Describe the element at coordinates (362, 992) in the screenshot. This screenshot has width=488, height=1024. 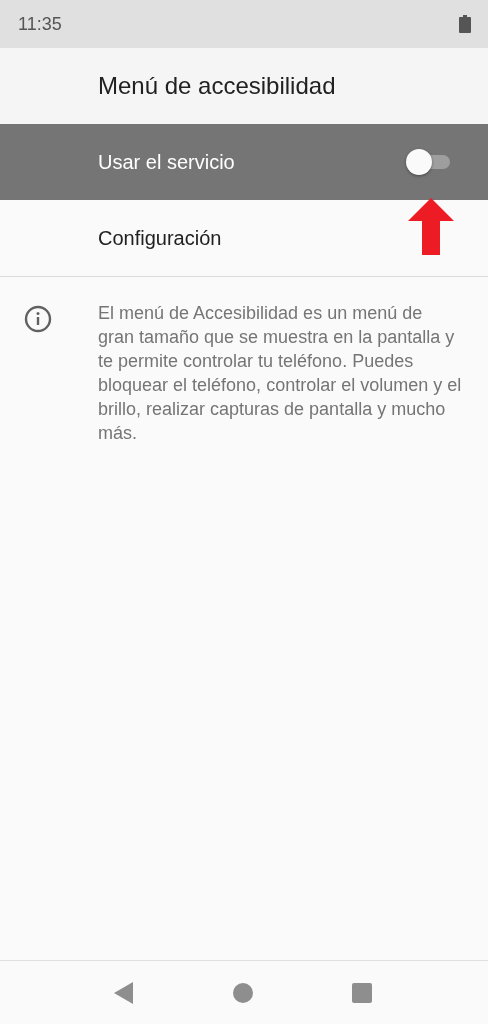
I see `recents-icon` at that location.